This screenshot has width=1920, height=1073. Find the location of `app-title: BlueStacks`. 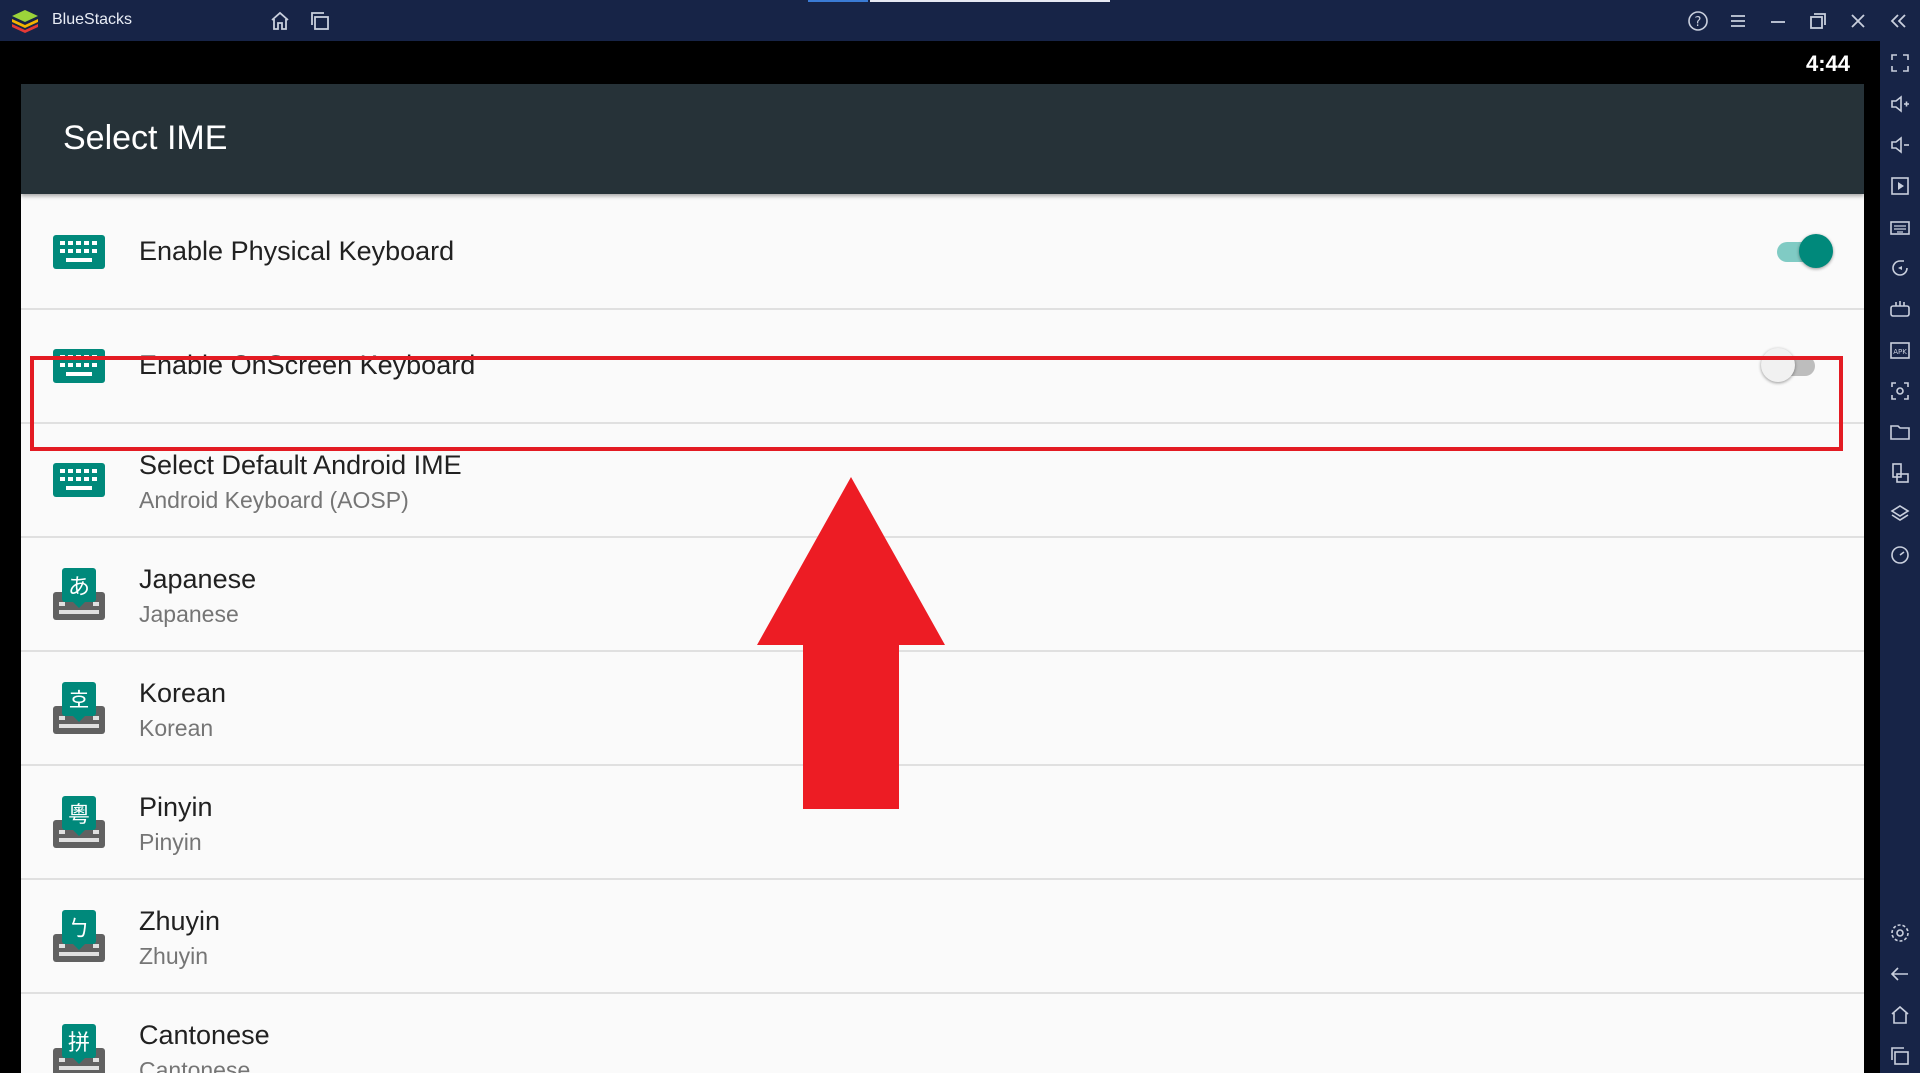

app-title: BlueStacks is located at coordinates (92, 19).